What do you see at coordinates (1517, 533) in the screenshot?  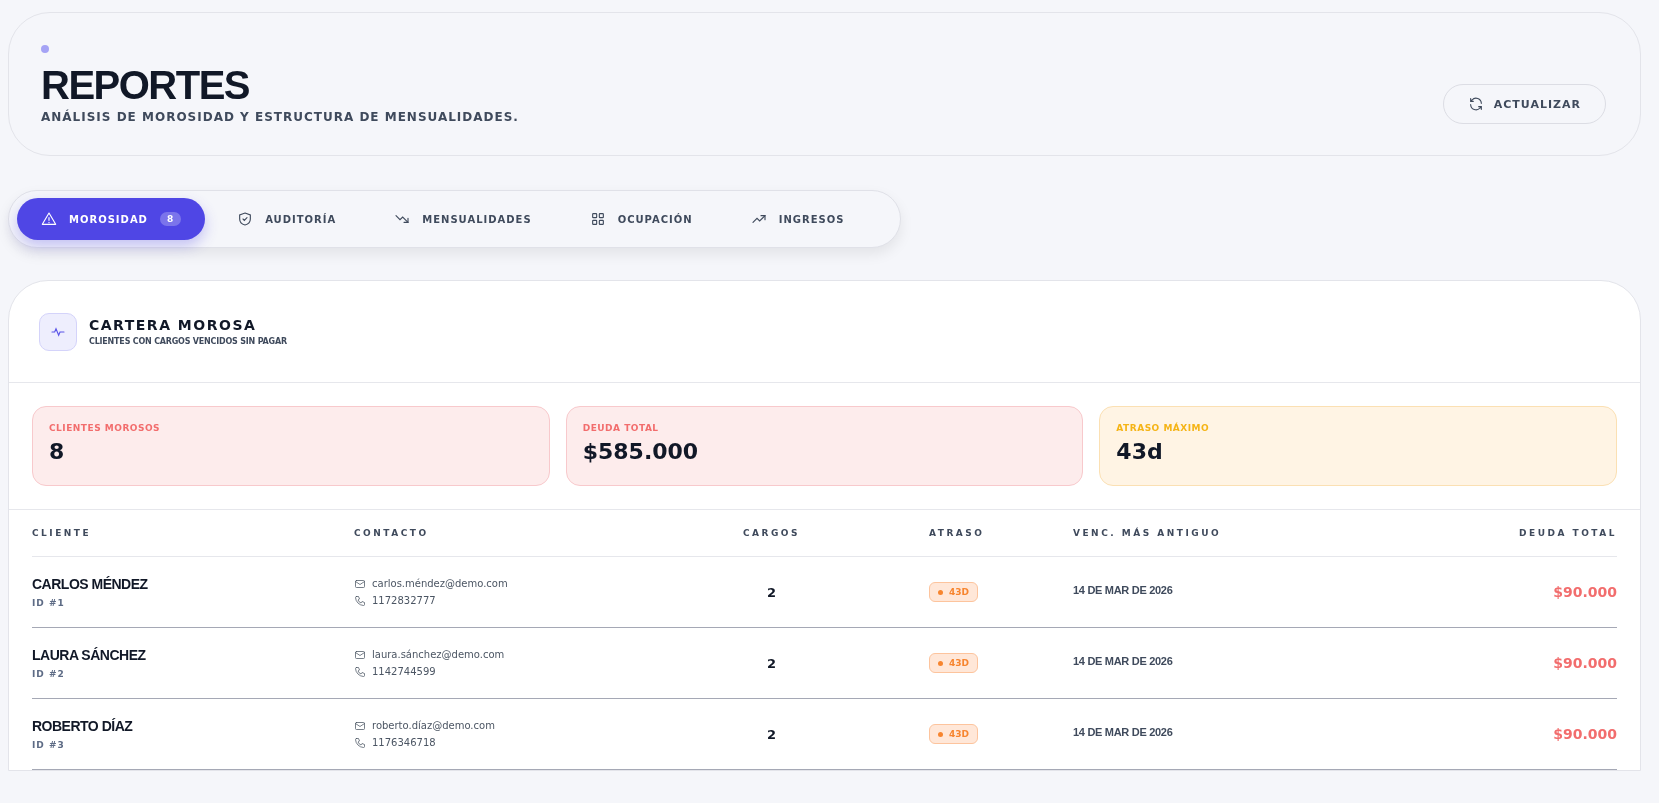 I see `column-header: DEUDA TOTAL` at bounding box center [1517, 533].